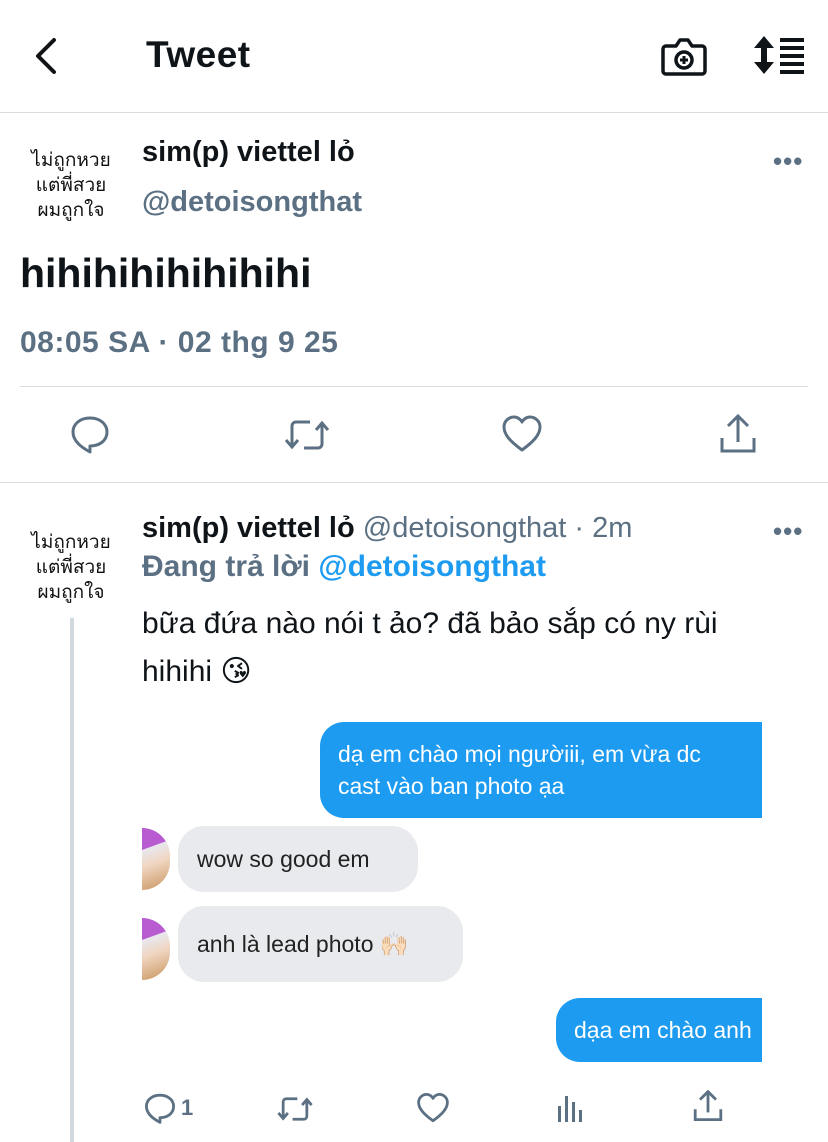 The height and width of the screenshot is (1142, 828). What do you see at coordinates (414, 56) in the screenshot?
I see `top-bar: Tweet` at bounding box center [414, 56].